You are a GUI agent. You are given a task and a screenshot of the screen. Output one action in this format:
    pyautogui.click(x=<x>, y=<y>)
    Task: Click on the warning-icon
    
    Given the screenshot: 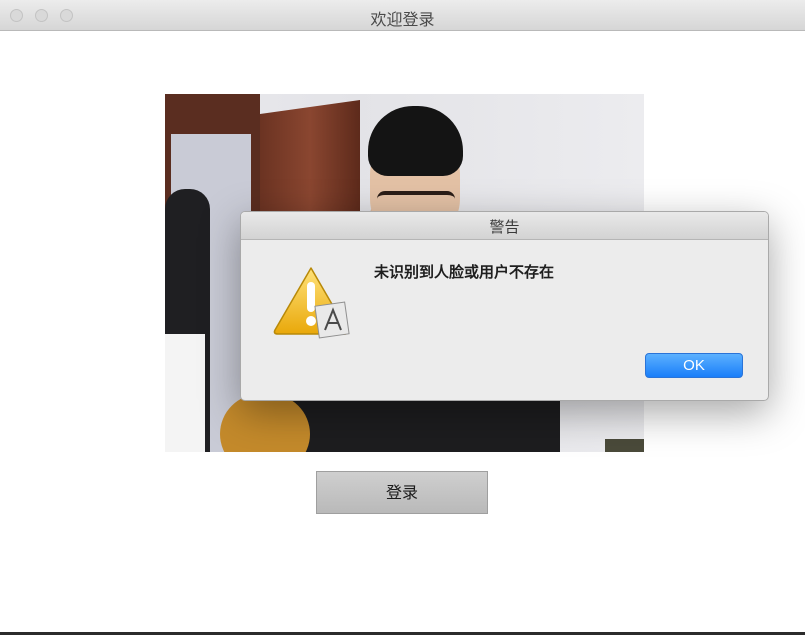 What is the action you would take?
    pyautogui.click(x=311, y=303)
    